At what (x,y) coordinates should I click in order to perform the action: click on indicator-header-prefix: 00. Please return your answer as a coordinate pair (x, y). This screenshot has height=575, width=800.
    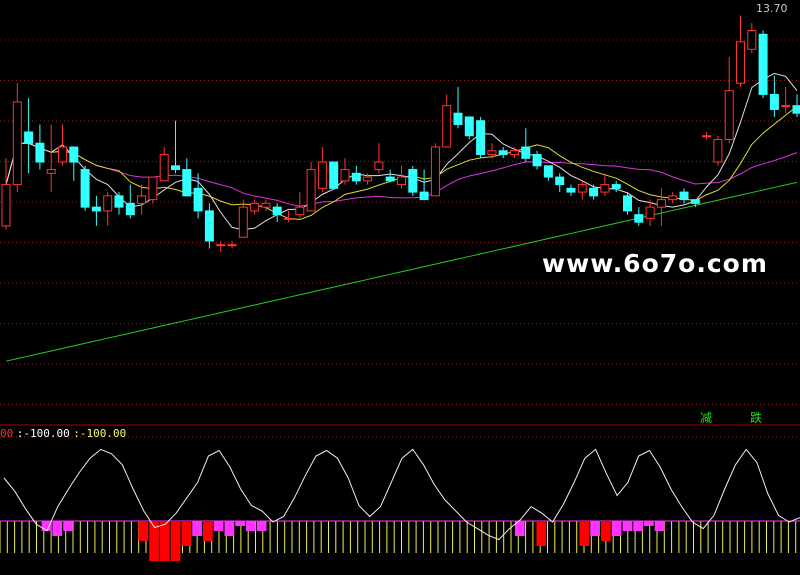
    Looking at the image, I should click on (7, 433).